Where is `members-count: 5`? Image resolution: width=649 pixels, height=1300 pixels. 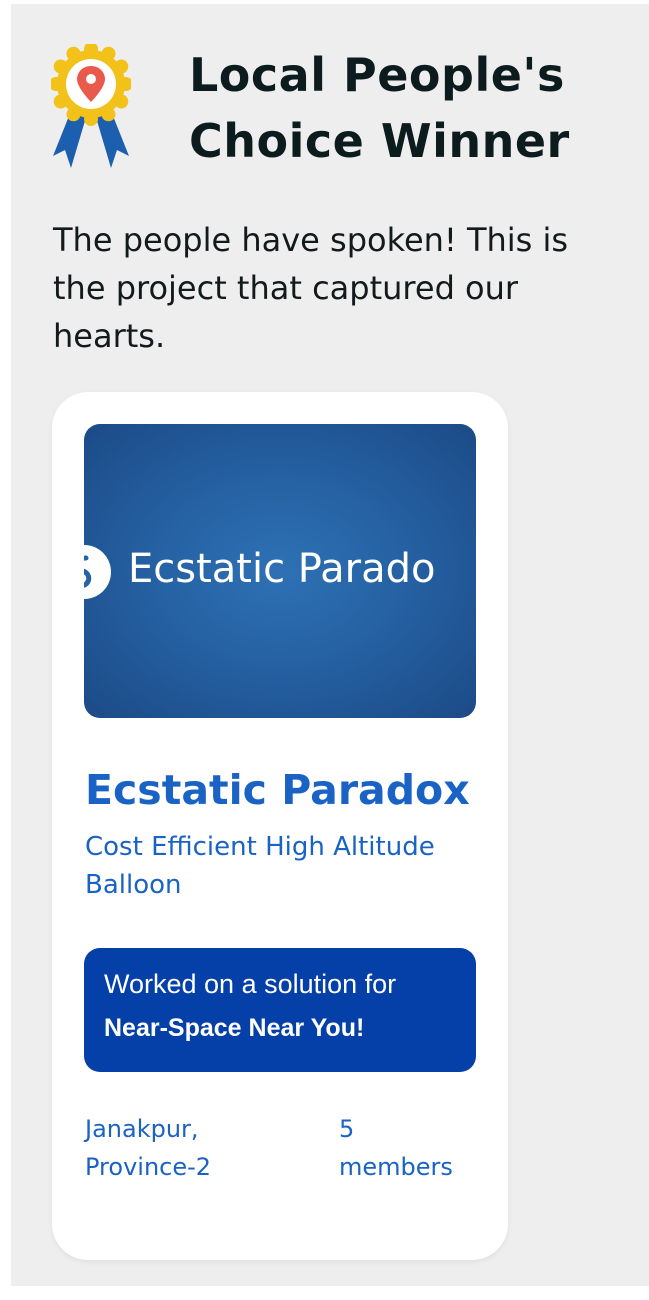
members-count: 5 is located at coordinates (347, 1129).